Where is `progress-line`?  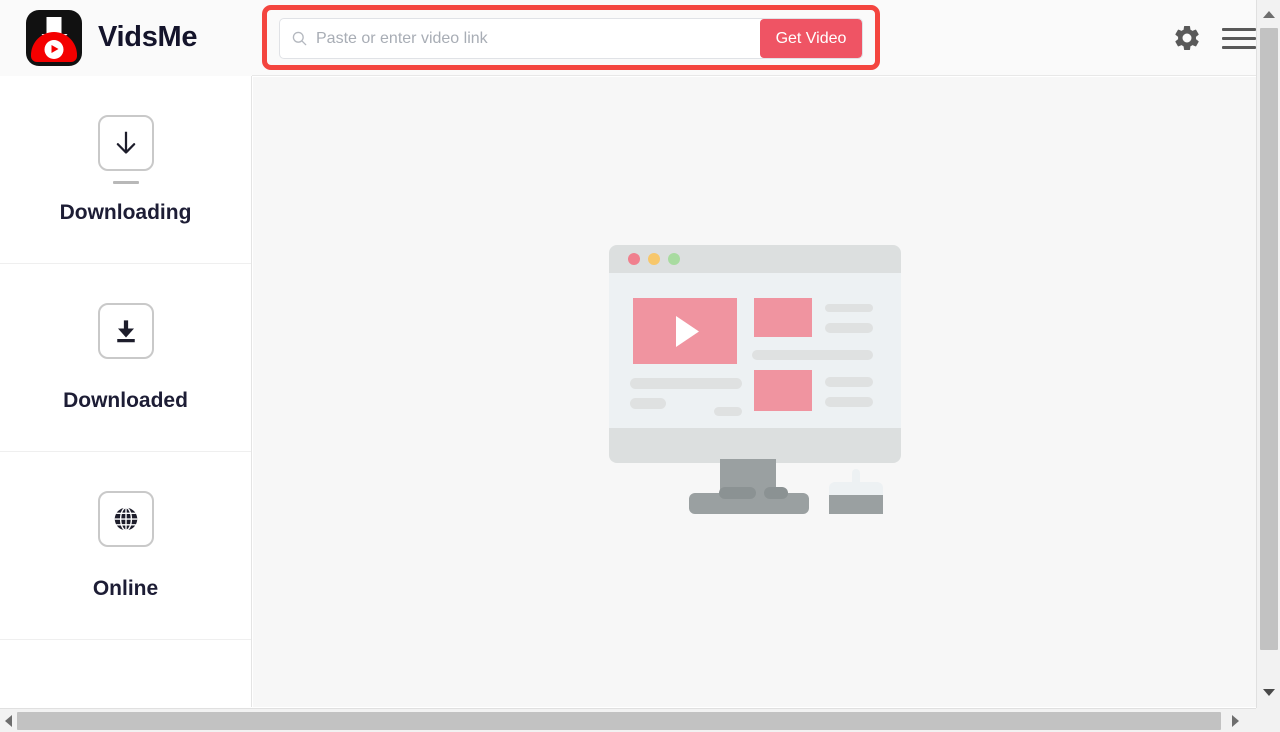 progress-line is located at coordinates (125, 182).